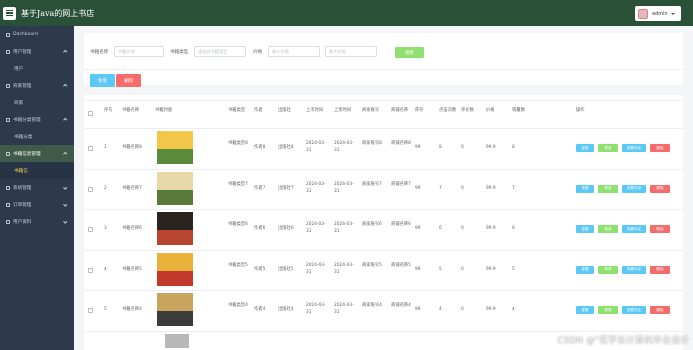  What do you see at coordinates (102, 80) in the screenshot?
I see `add-button: 新增` at bounding box center [102, 80].